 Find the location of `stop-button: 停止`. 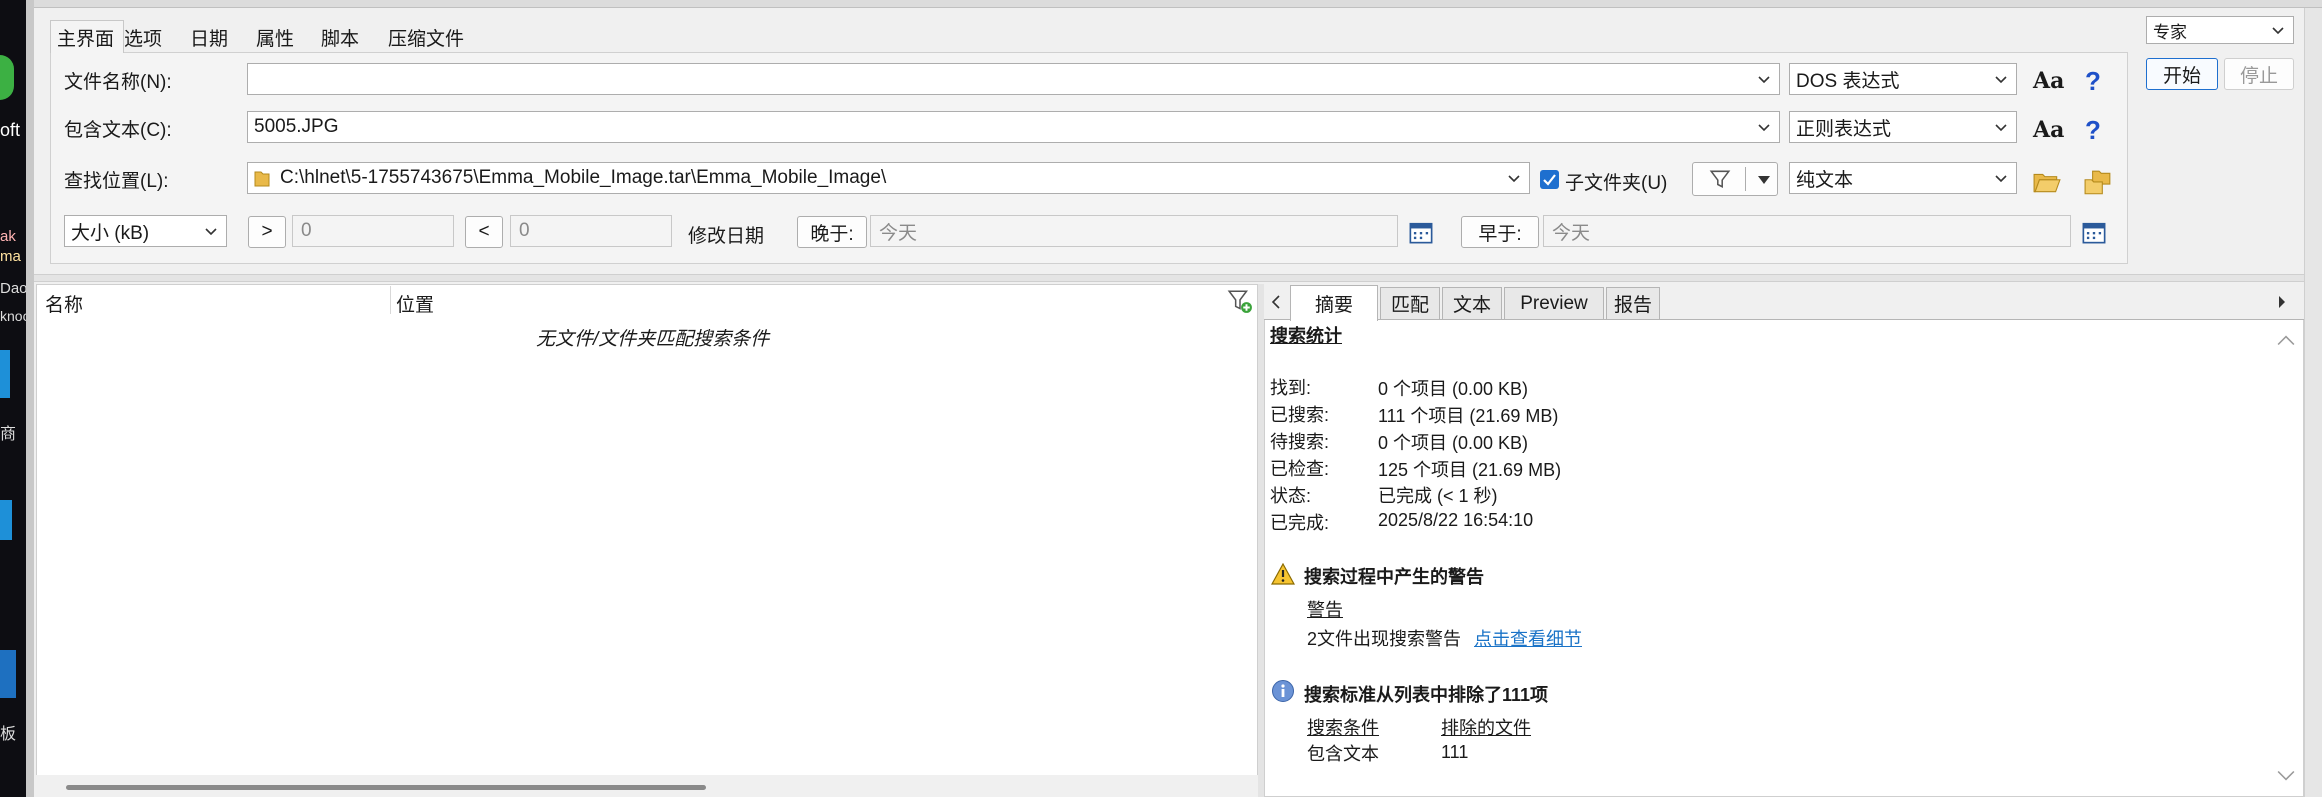

stop-button: 停止 is located at coordinates (2259, 74).